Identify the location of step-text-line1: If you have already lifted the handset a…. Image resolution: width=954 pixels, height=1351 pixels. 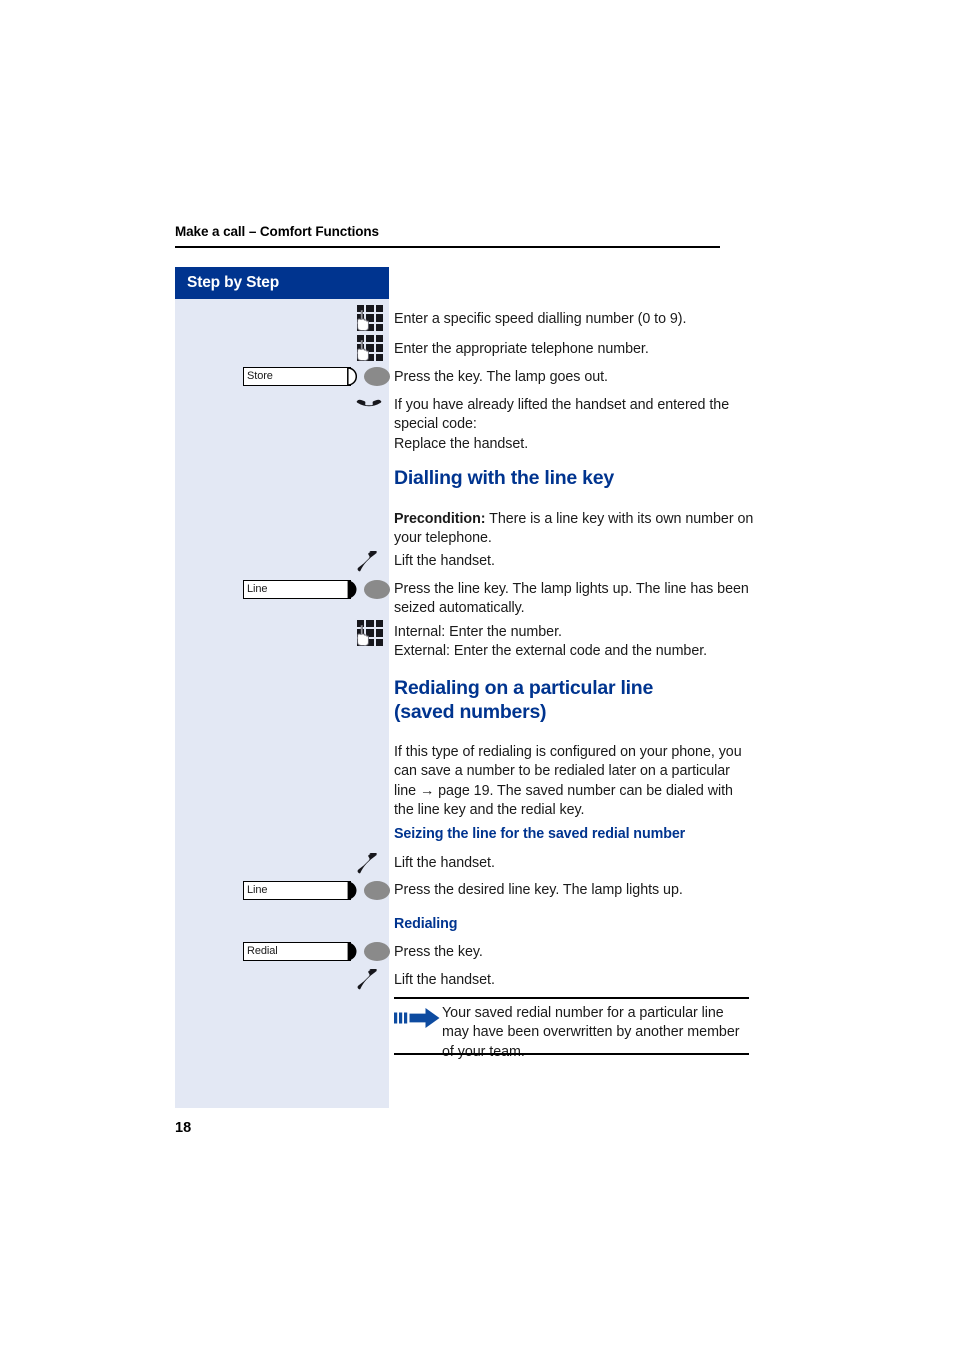
(562, 405).